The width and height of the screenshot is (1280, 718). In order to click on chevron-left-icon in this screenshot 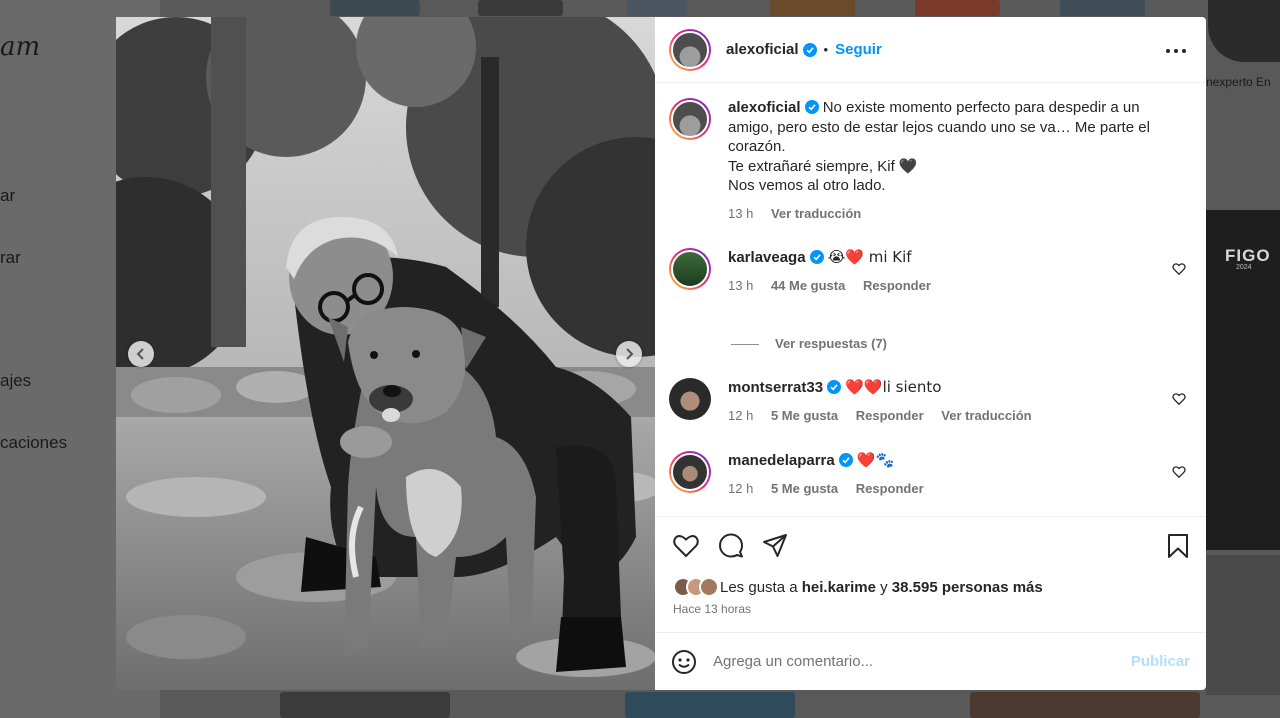, I will do `click(140, 354)`.